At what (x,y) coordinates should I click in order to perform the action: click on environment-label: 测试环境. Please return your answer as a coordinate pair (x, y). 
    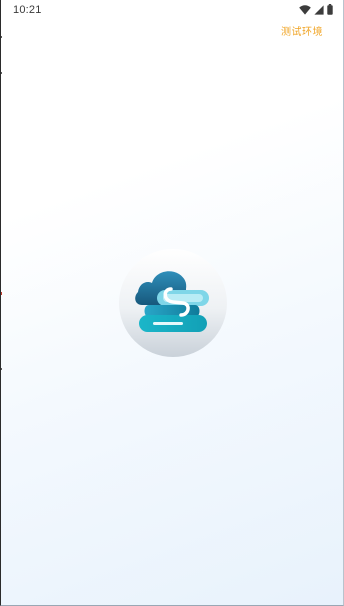
    Looking at the image, I should click on (302, 32).